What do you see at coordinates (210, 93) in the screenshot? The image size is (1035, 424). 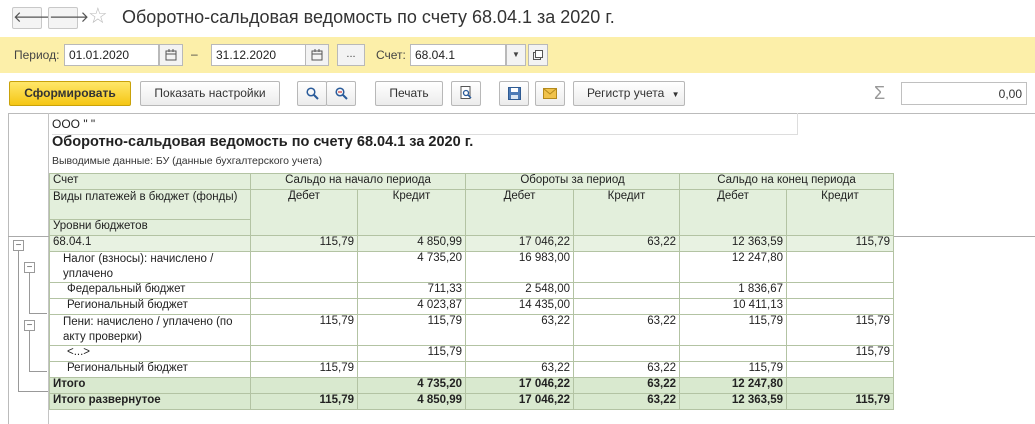 I see `show-settings-button: Показать настройки` at bounding box center [210, 93].